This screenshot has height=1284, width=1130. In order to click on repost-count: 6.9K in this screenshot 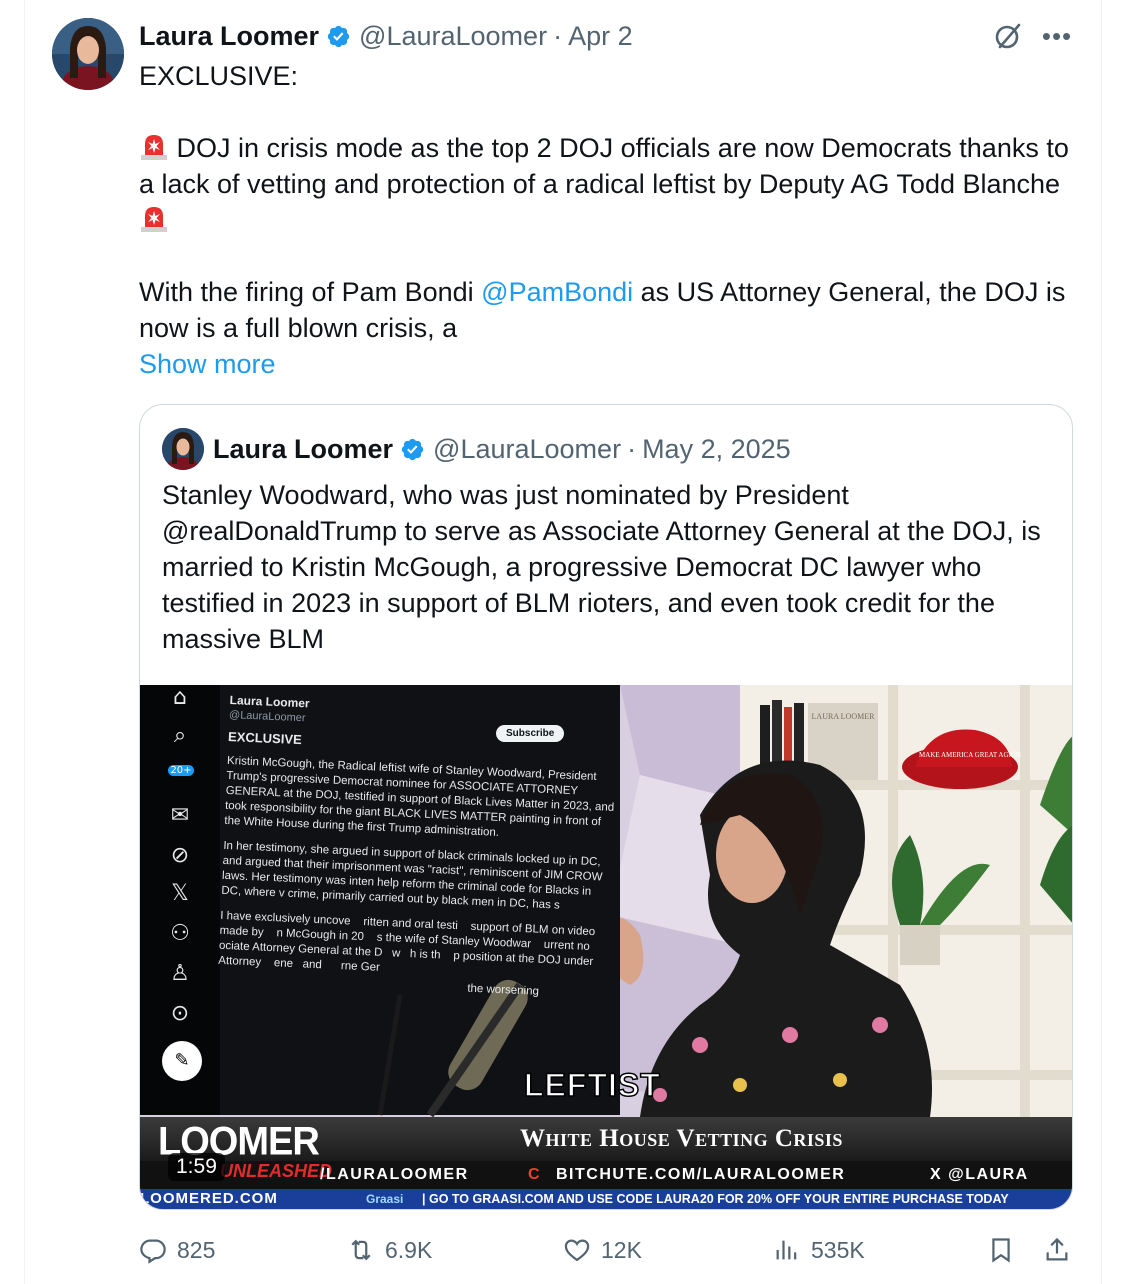, I will do `click(409, 1249)`.